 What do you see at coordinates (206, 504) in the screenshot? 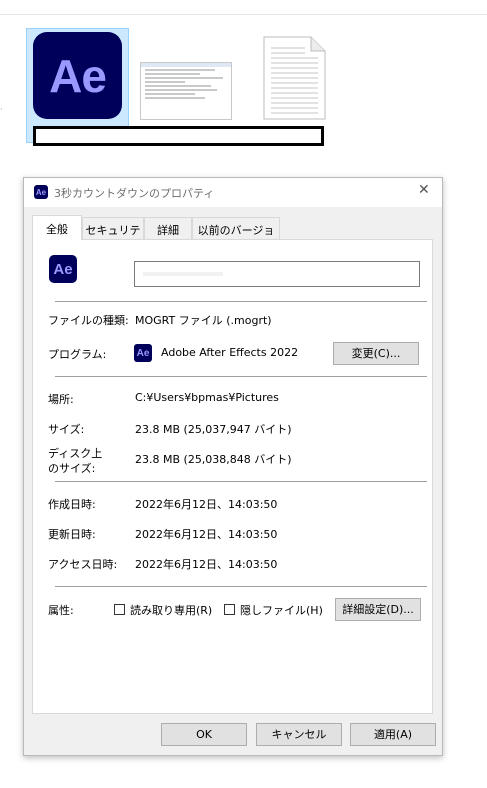
I see `created-value: 2022年6月12日、14:03:50` at bounding box center [206, 504].